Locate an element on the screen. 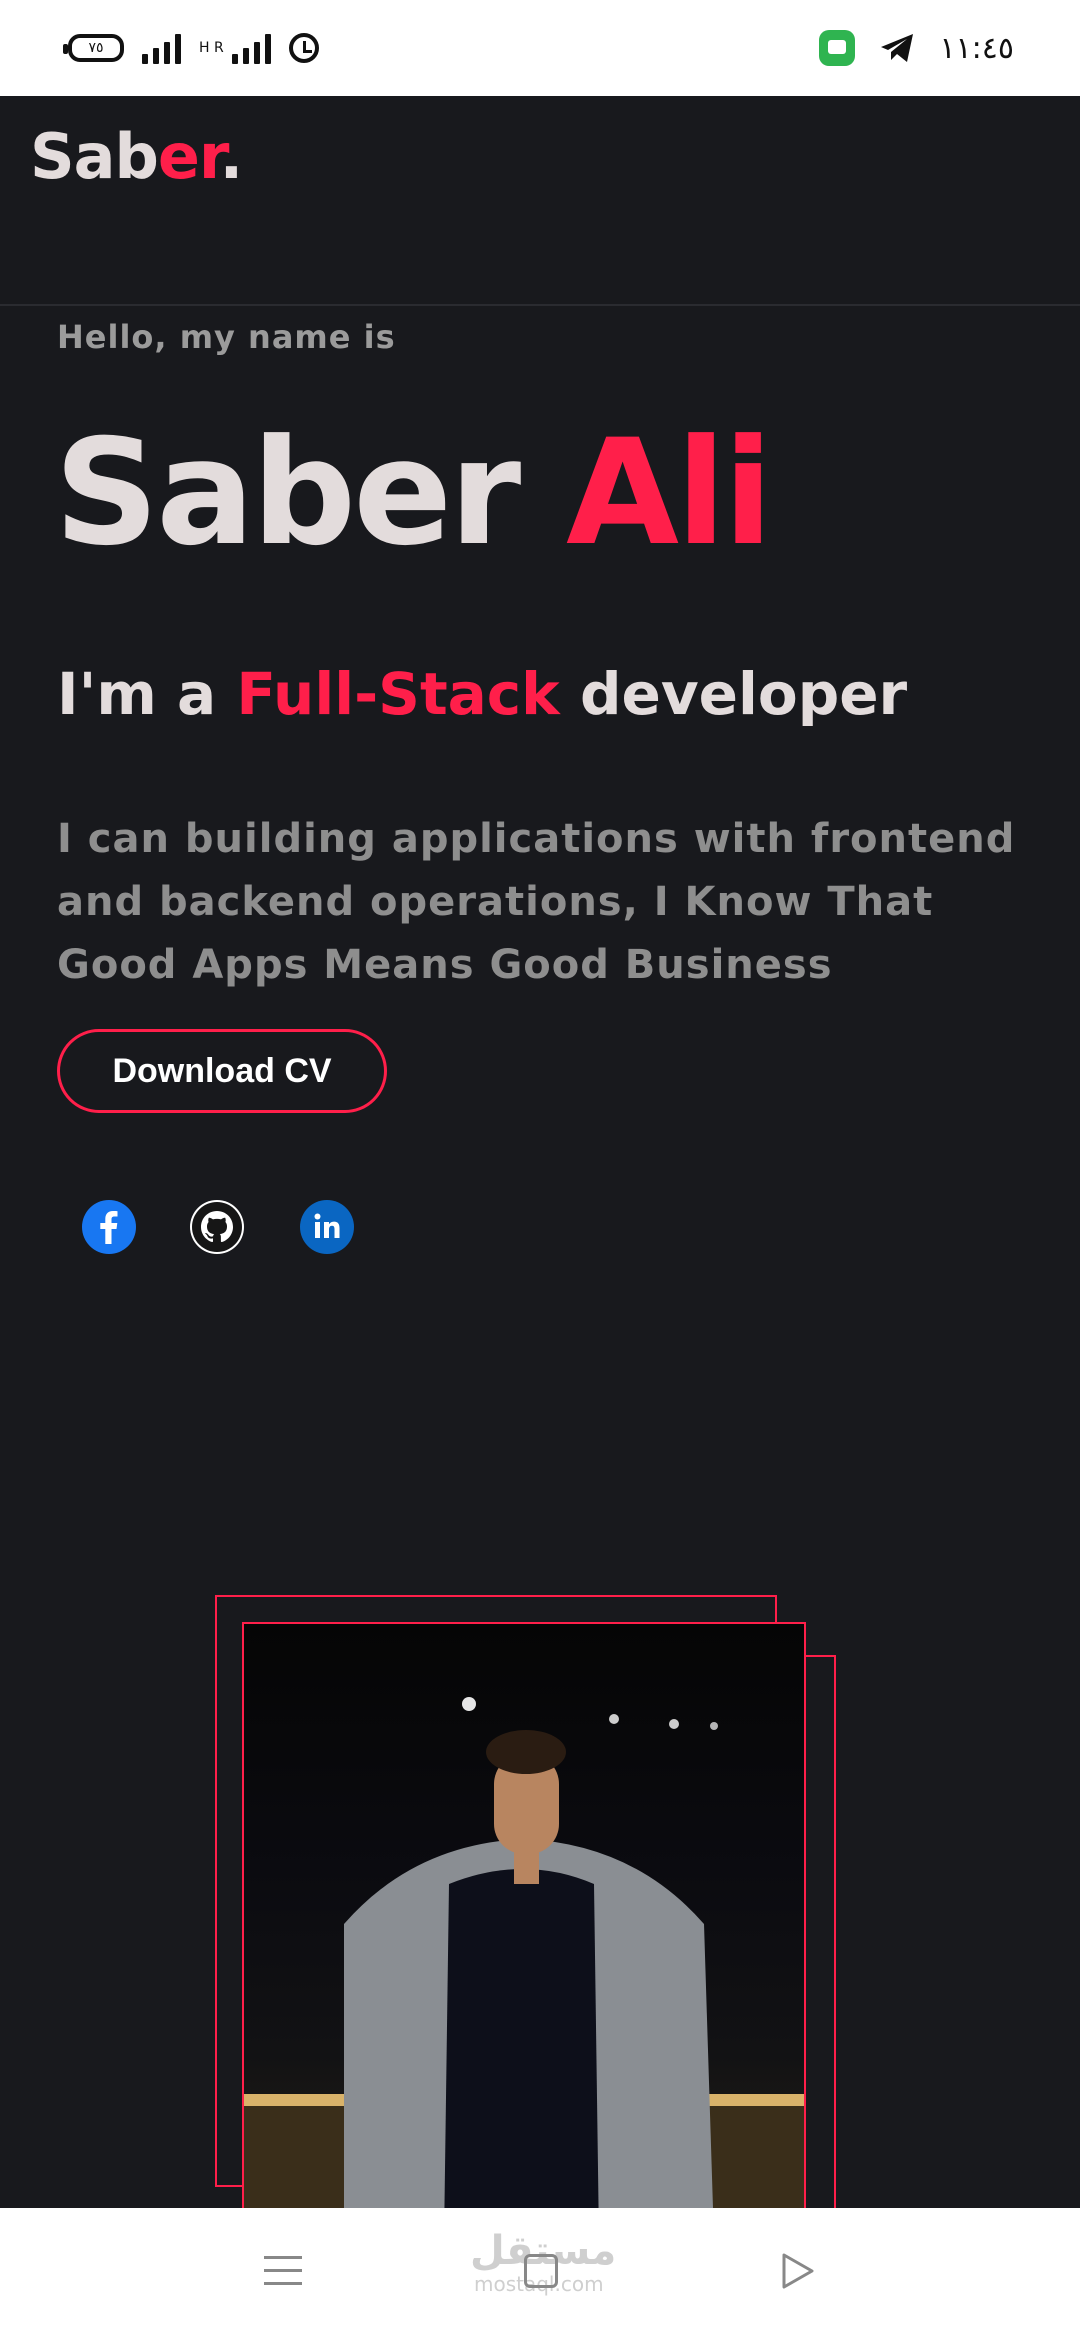 The width and height of the screenshot is (1080, 2340). role-highlight: Full-Stack is located at coordinates (398, 694).